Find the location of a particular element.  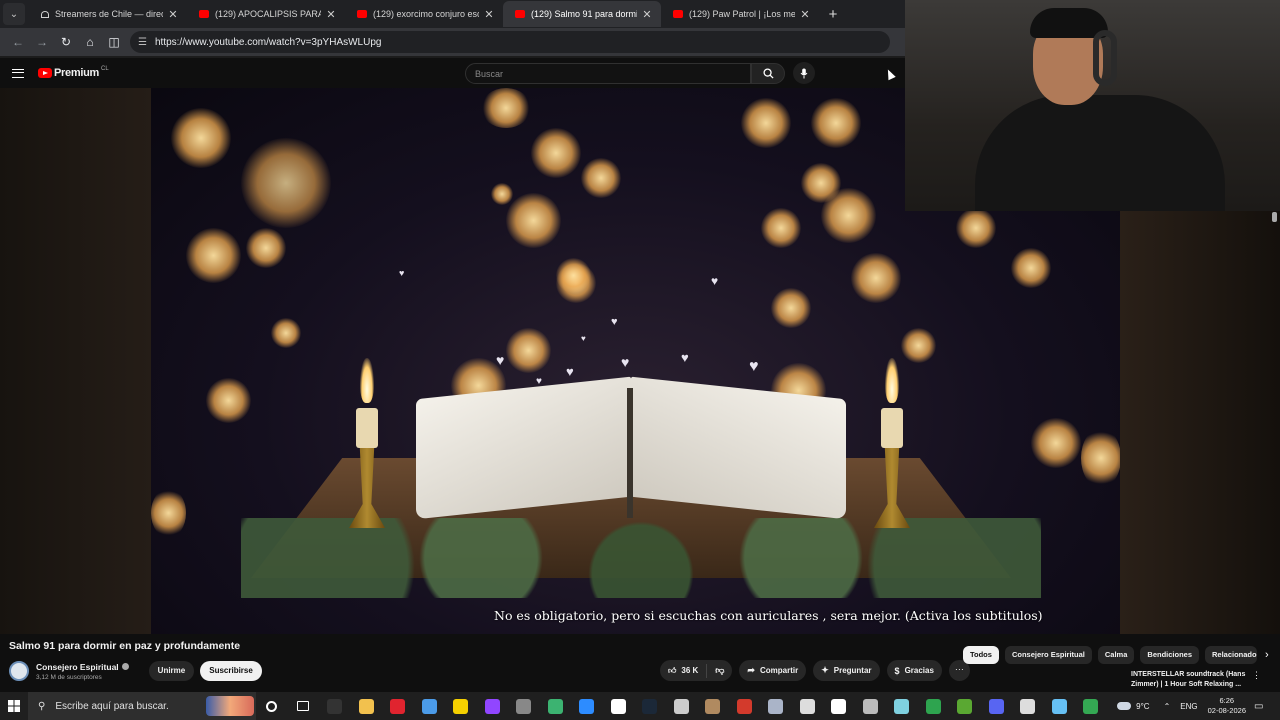

channel-avatar is located at coordinates (19, 671).